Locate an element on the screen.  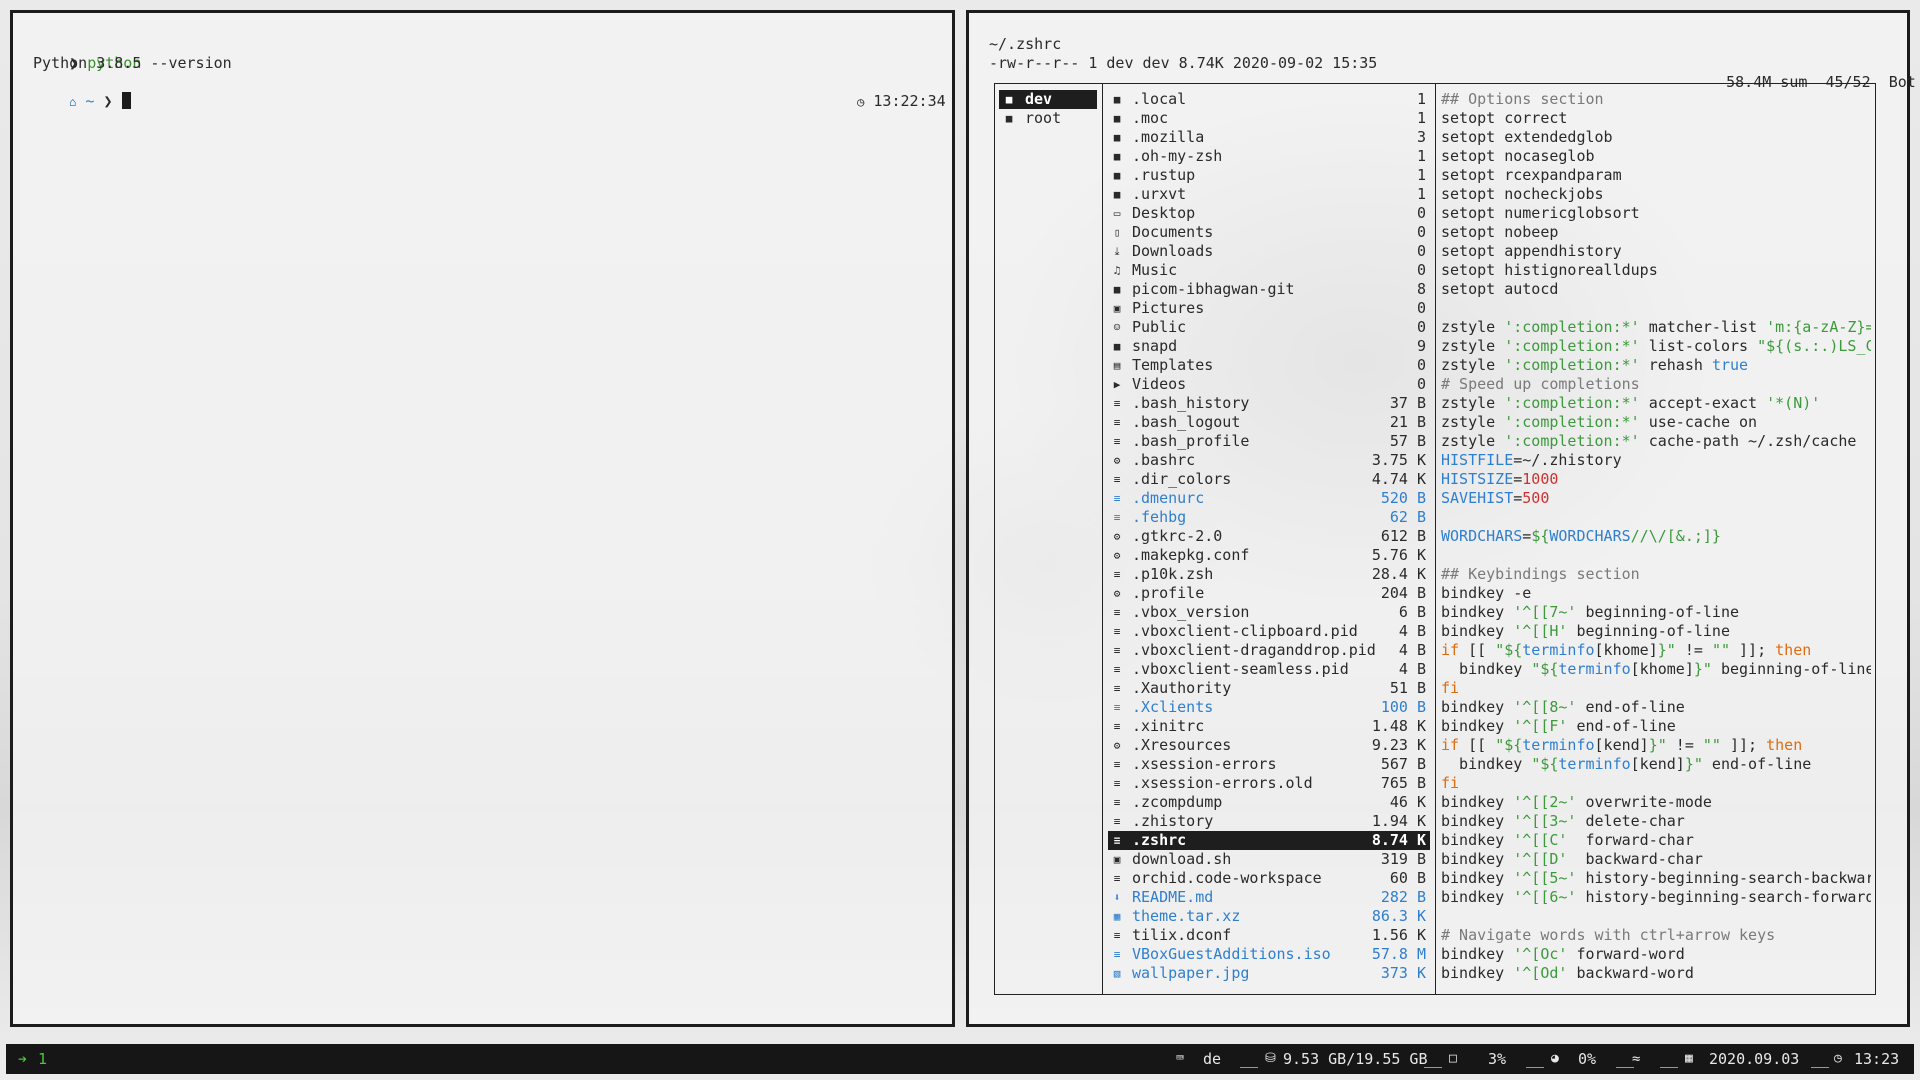
file-row: ▯ Documents 0 is located at coordinates (1269, 232).